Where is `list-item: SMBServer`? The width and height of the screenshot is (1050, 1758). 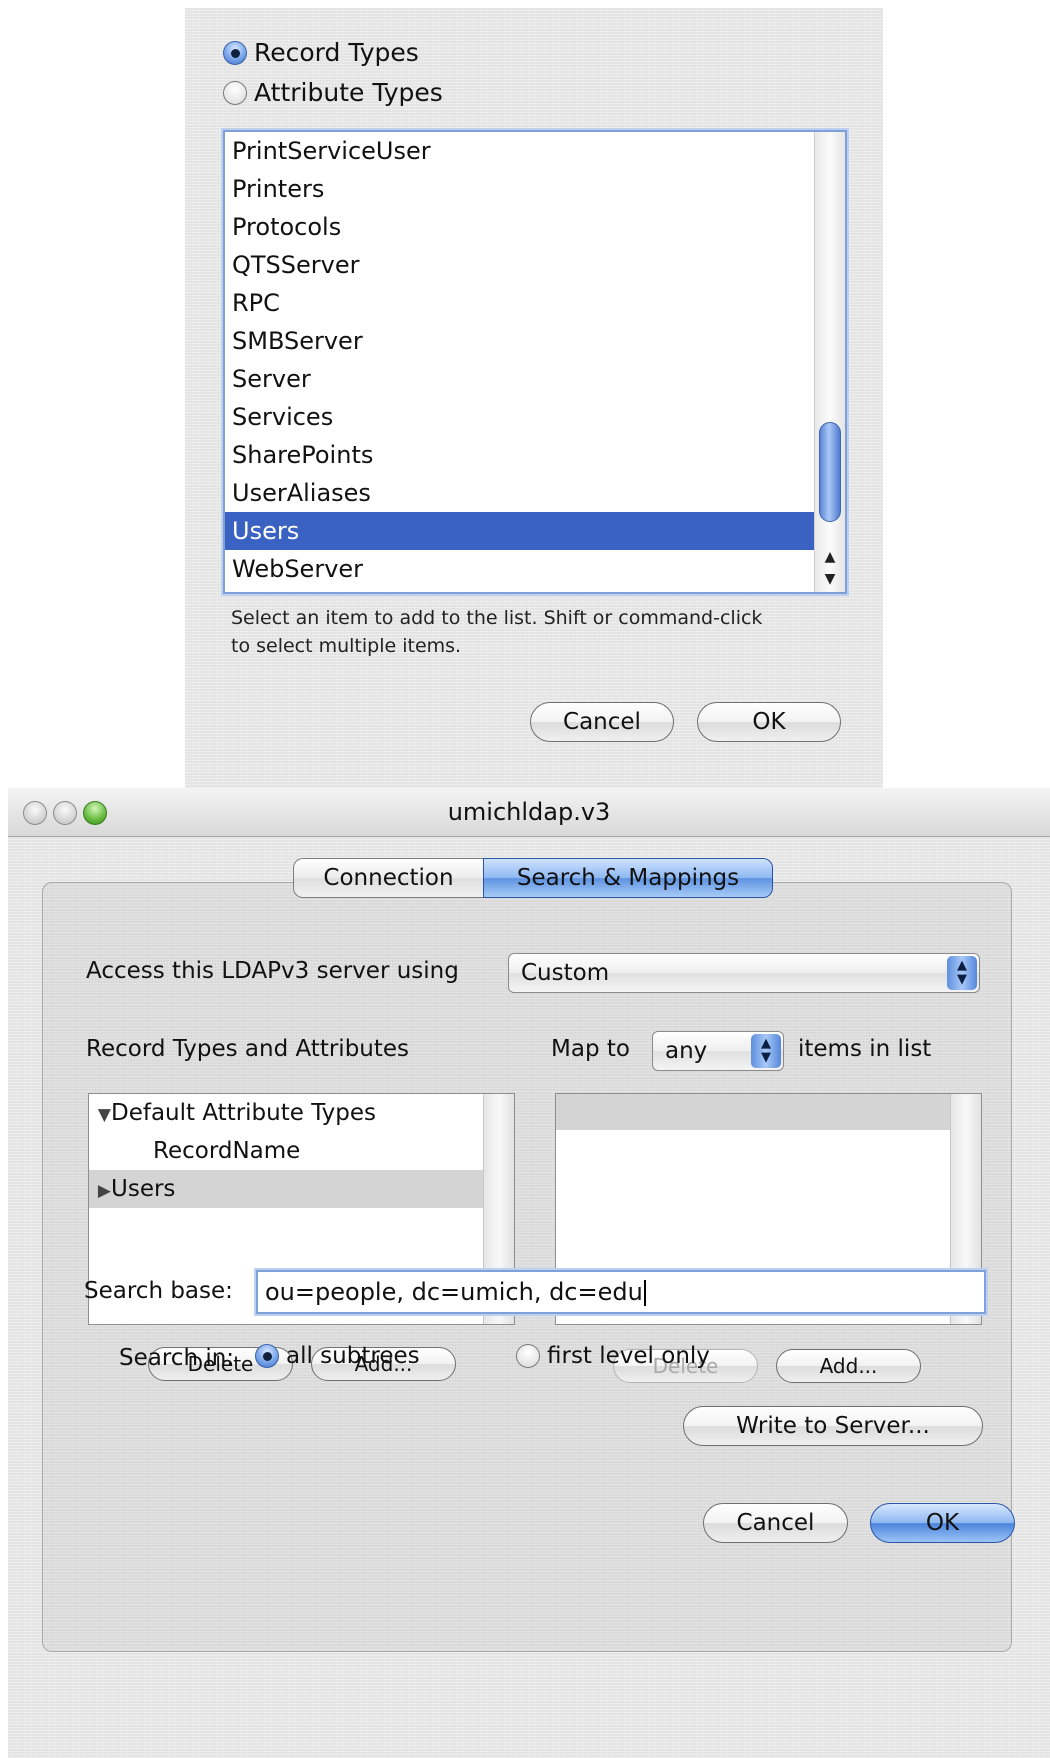 list-item: SMBServer is located at coordinates (535, 341).